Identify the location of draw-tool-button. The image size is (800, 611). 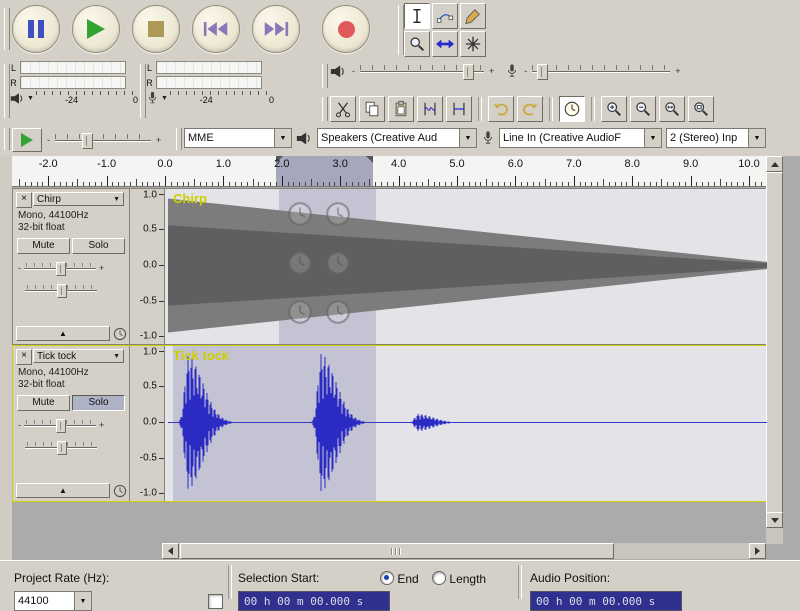
(473, 16).